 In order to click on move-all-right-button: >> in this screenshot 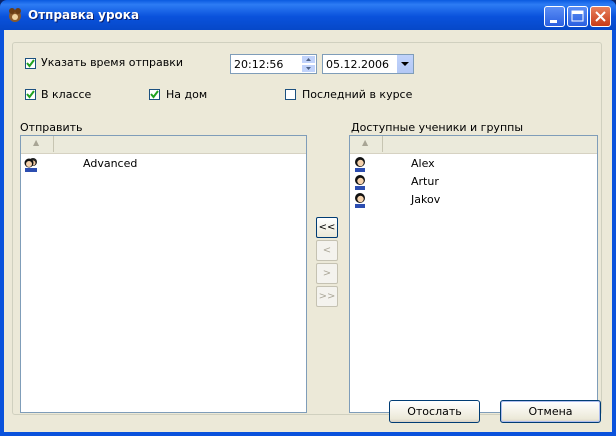, I will do `click(327, 296)`.